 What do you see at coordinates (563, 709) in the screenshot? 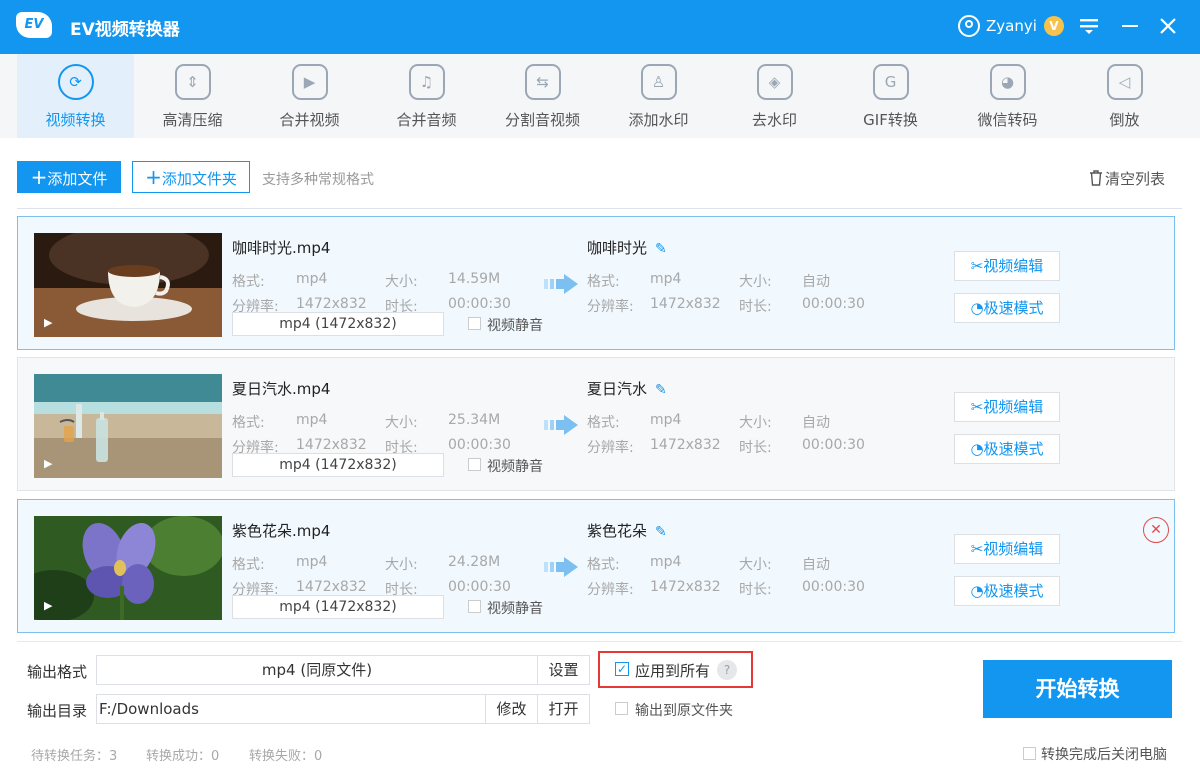
I see `open-dir-button: 打开` at bounding box center [563, 709].